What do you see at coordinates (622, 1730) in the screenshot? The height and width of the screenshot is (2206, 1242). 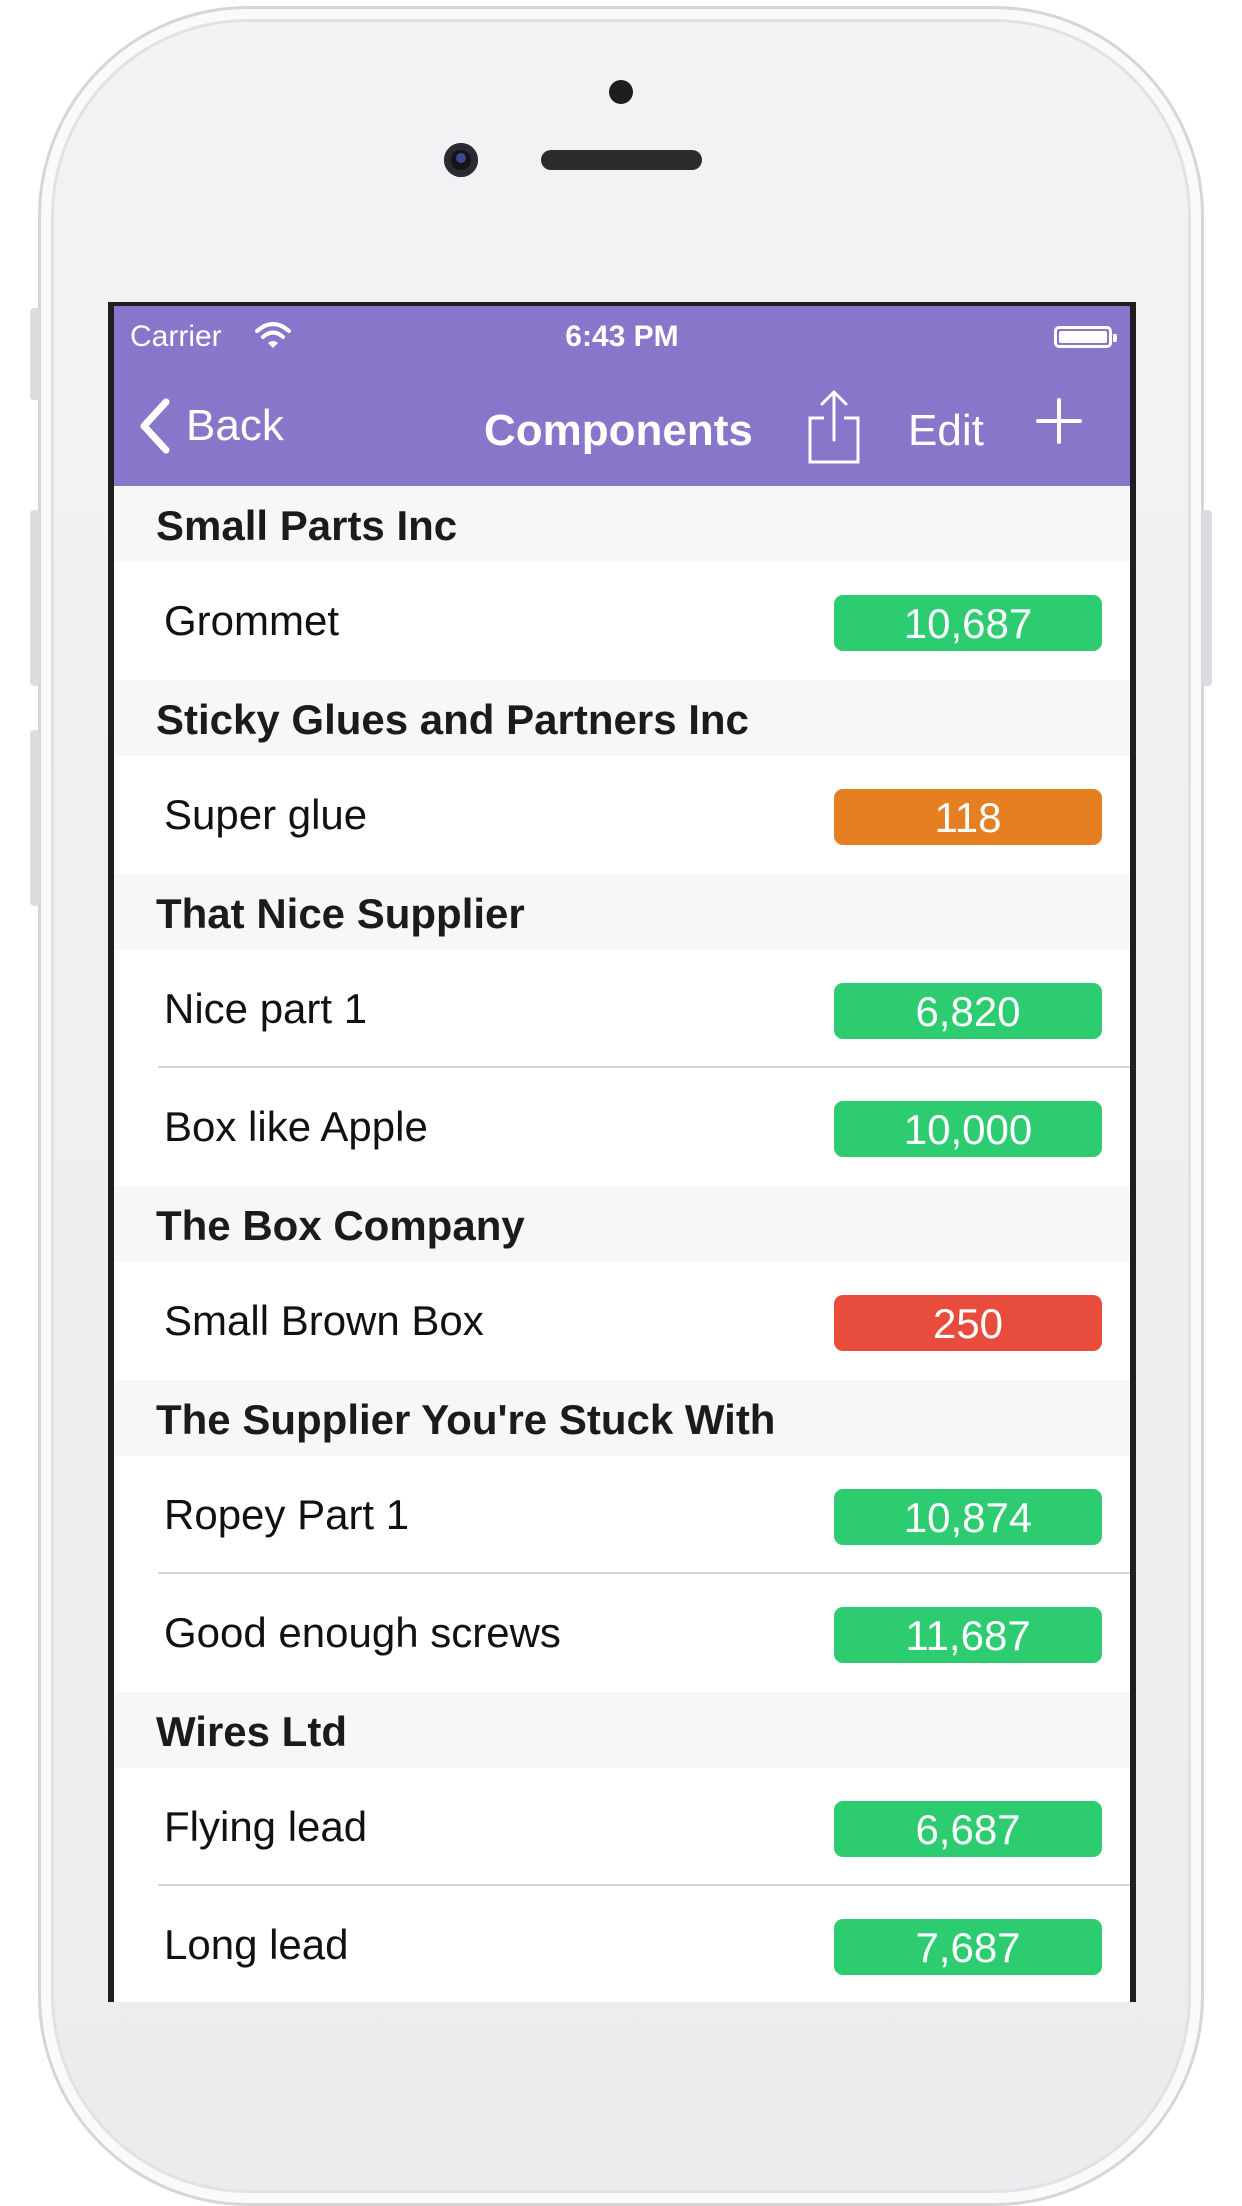 I see `section-header: Wires Ltd` at bounding box center [622, 1730].